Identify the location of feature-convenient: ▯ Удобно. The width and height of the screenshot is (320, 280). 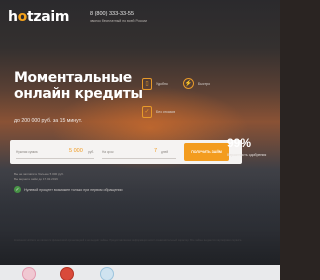
(155, 84).